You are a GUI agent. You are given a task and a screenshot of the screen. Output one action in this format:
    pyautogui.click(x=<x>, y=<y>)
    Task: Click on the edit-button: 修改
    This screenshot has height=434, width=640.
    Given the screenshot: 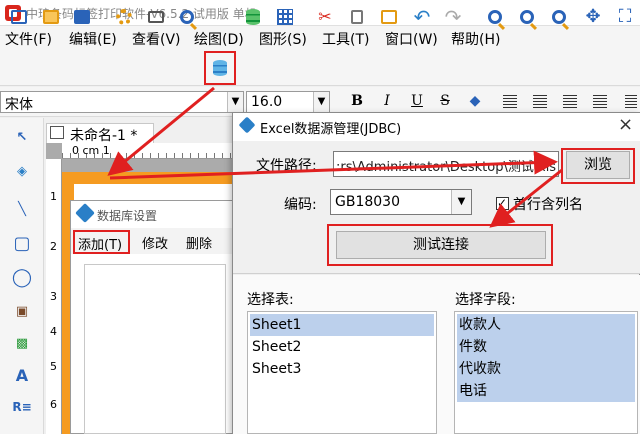 What is the action you would take?
    pyautogui.click(x=155, y=242)
    